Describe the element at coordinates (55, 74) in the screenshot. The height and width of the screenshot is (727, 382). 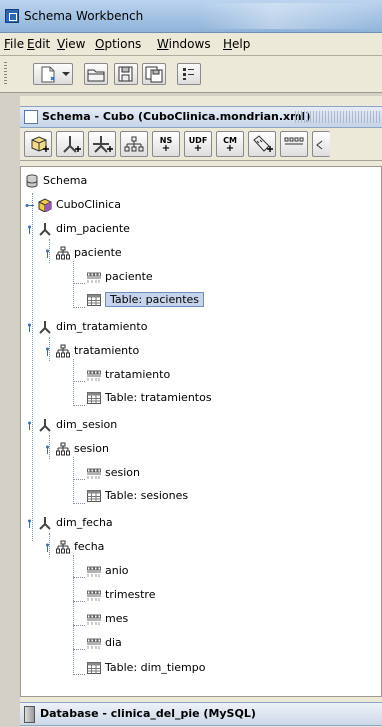
I see `new-file-icon` at that location.